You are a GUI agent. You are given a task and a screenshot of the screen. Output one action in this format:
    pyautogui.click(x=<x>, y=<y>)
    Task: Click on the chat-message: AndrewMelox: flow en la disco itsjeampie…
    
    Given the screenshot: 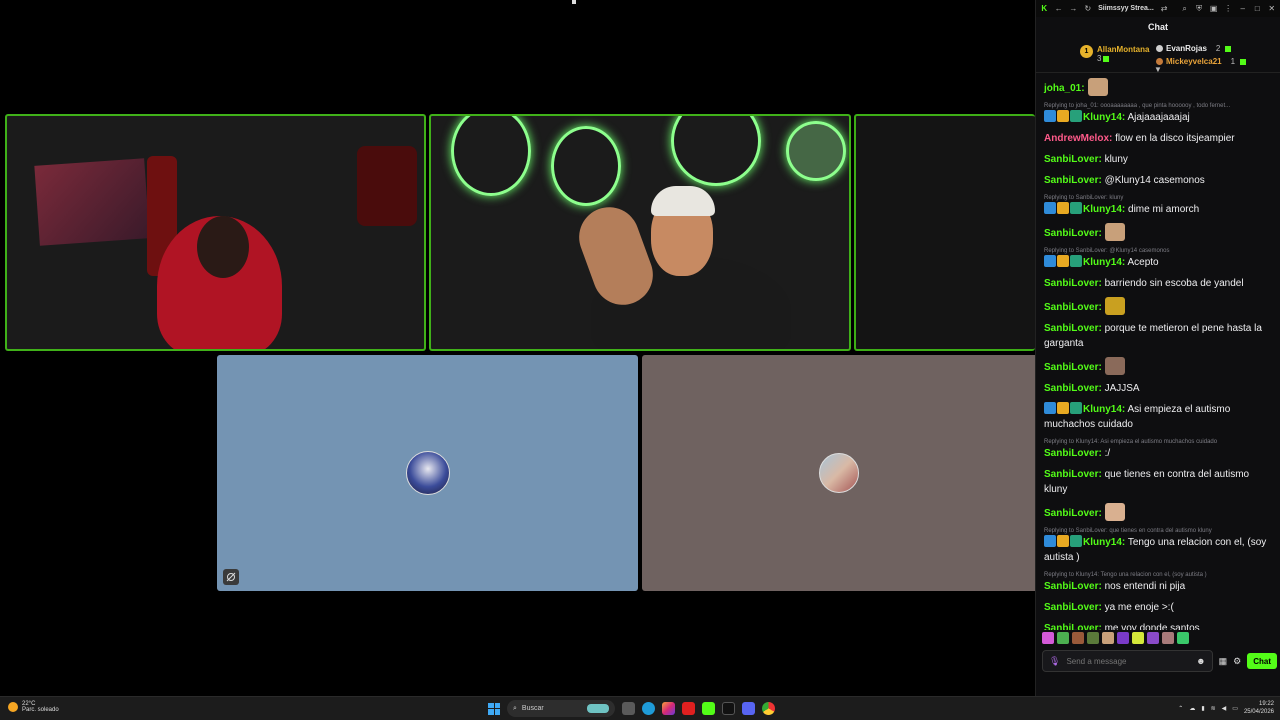 What is the action you would take?
    pyautogui.click(x=1158, y=138)
    